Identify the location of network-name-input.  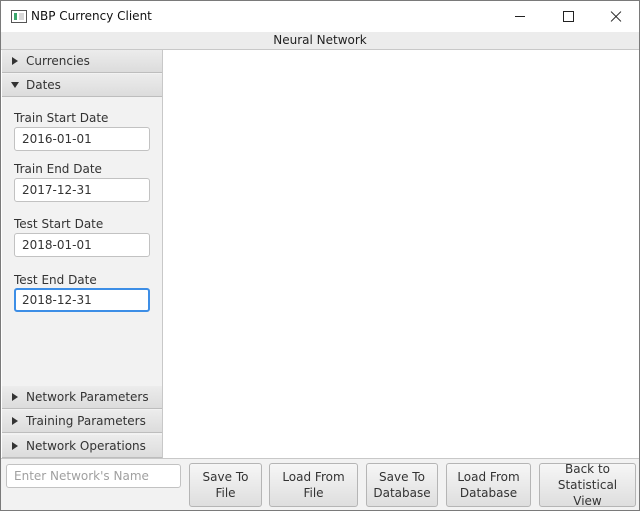
(93, 476).